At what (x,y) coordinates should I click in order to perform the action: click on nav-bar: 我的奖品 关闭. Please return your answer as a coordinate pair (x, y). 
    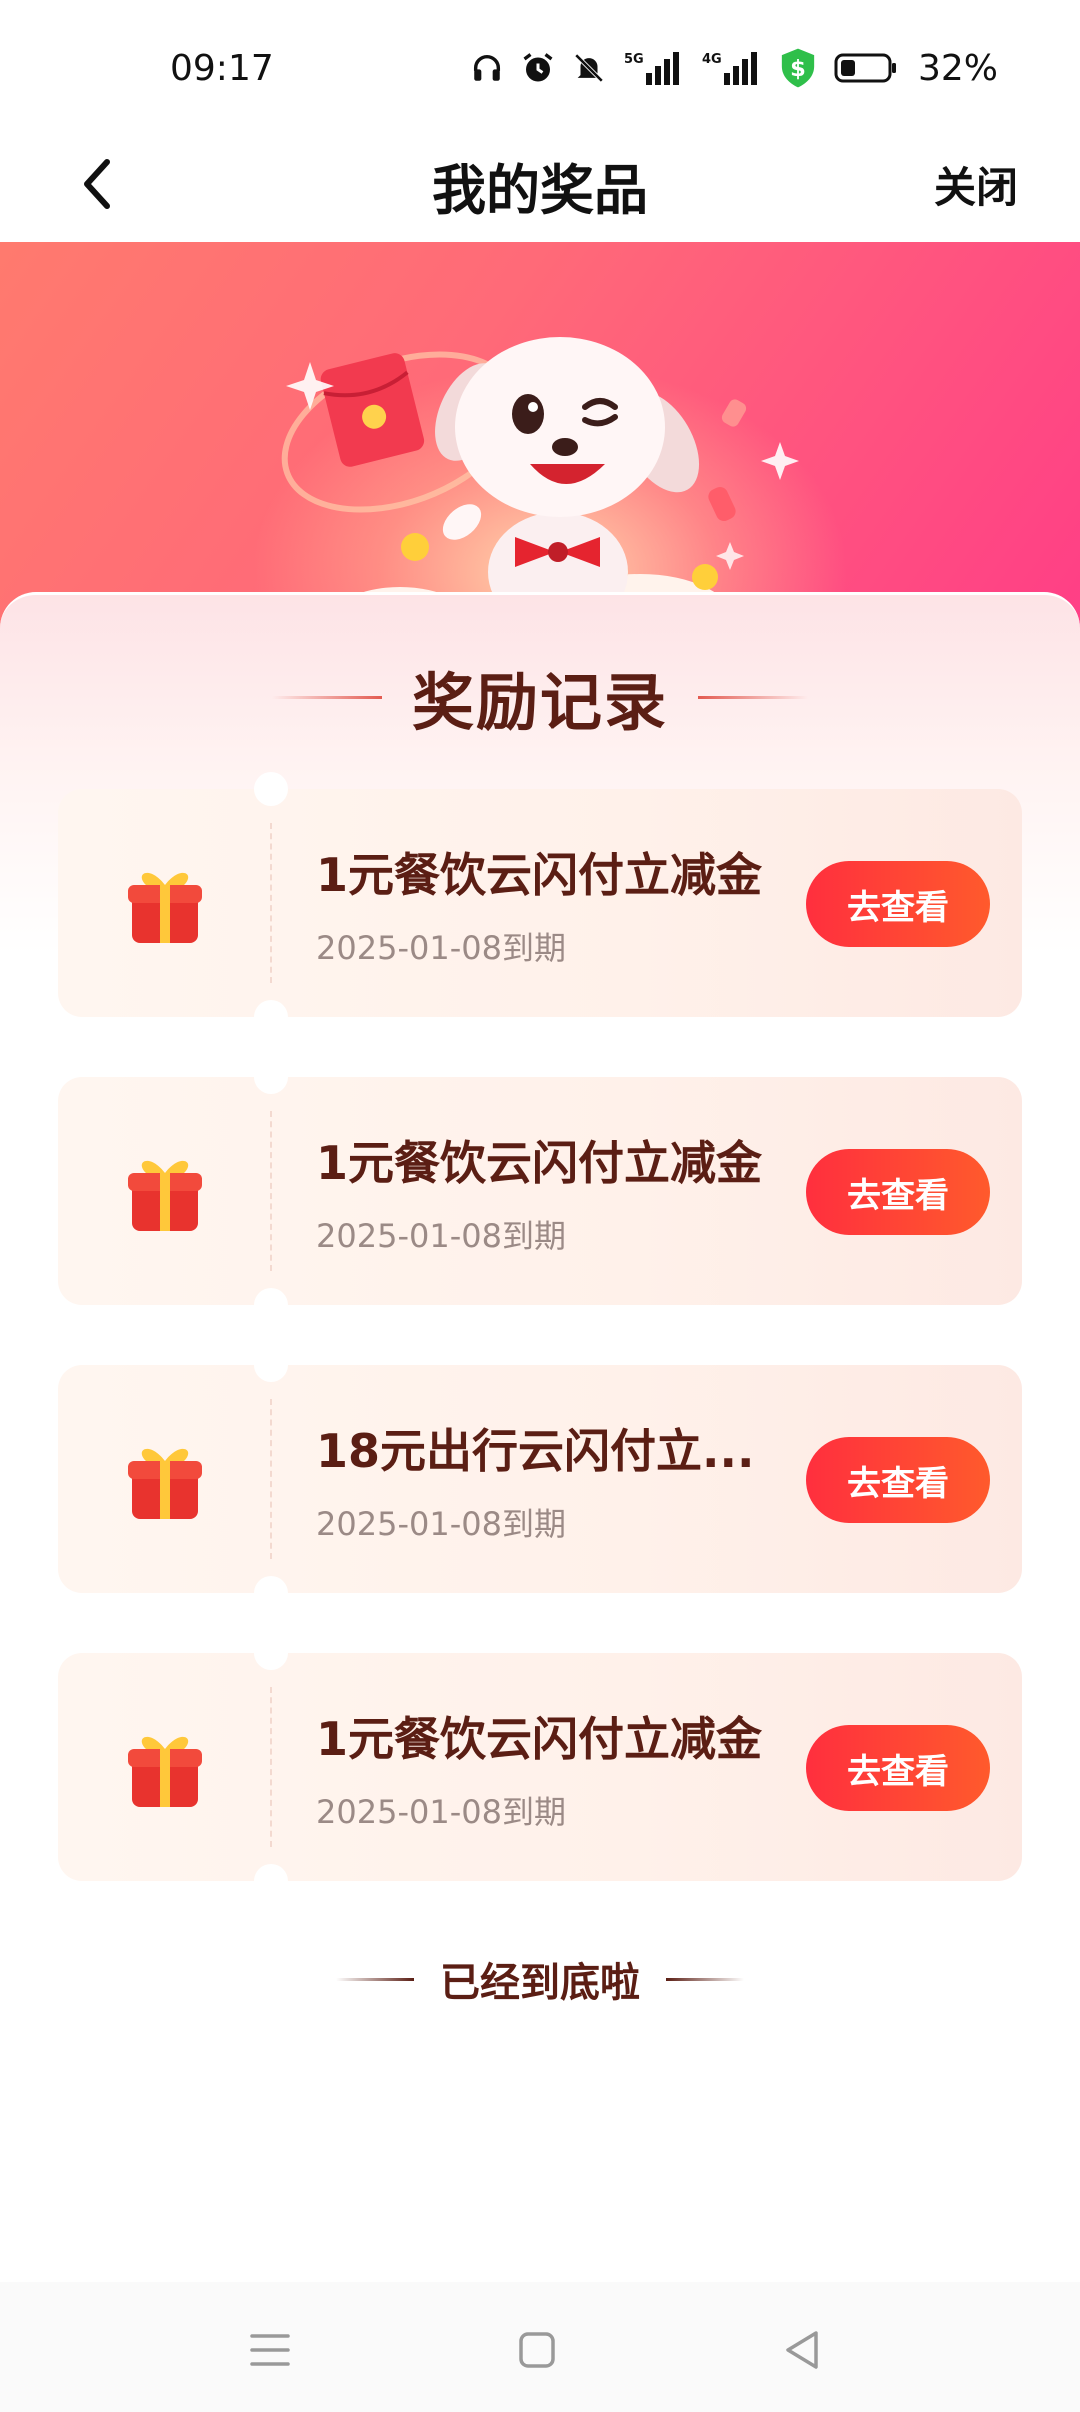
    Looking at the image, I should click on (540, 186).